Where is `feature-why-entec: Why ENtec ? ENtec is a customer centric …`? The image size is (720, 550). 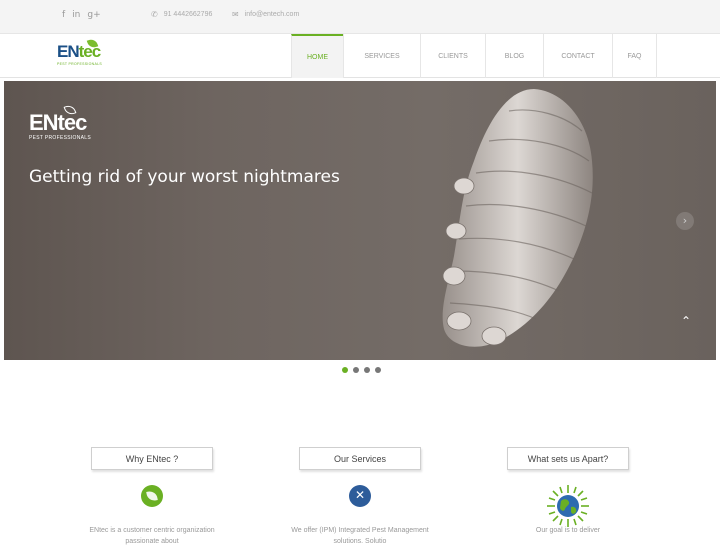
feature-why-entec: Why ENtec ? ENtec is a customer centric … is located at coordinates (152, 496).